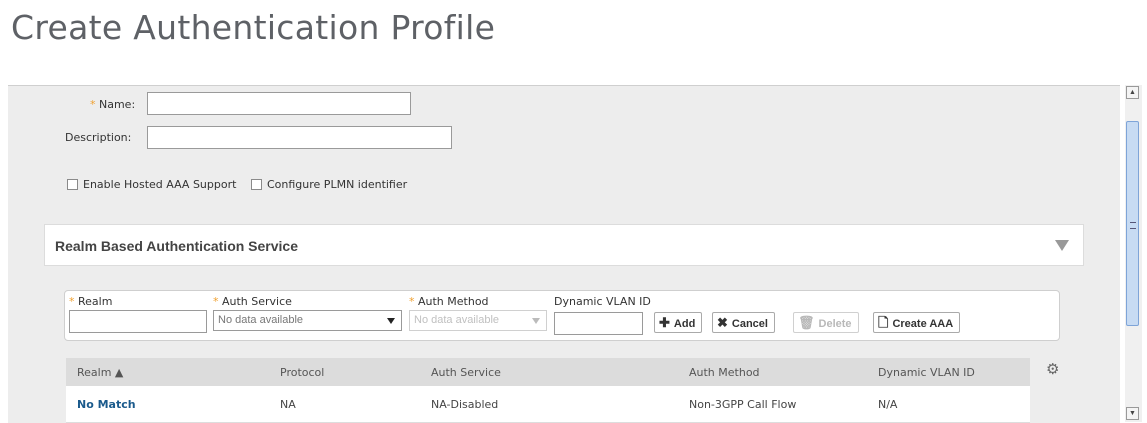  Describe the element at coordinates (256, 184) in the screenshot. I see `plmn-checkbox` at that location.